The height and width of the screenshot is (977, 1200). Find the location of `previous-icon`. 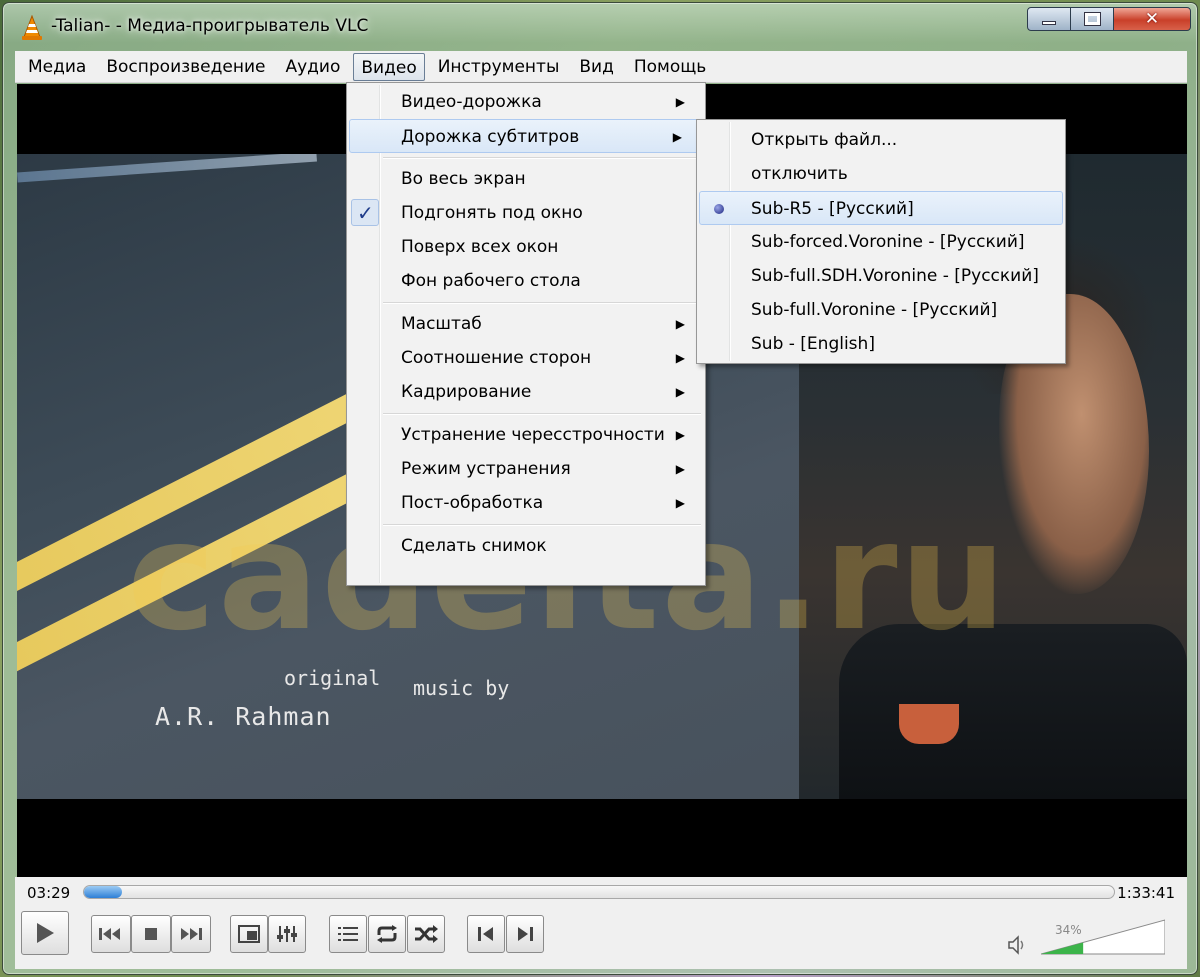

previous-icon is located at coordinates (109, 934).